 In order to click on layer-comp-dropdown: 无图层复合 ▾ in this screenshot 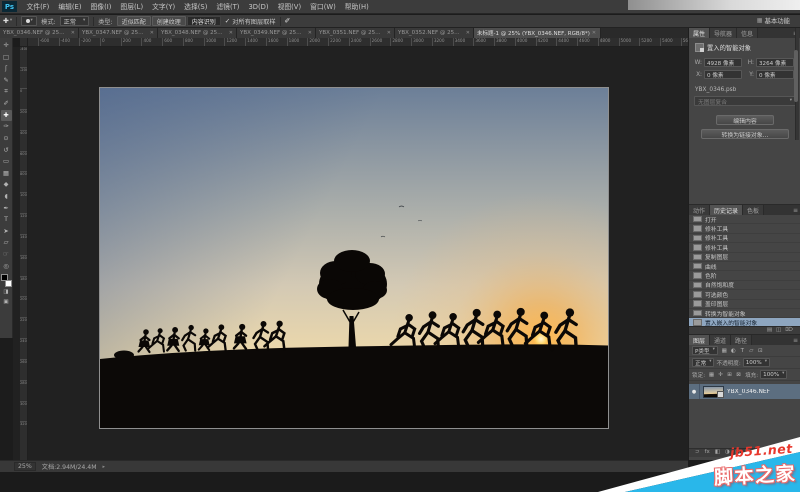, I will do `click(745, 101)`.